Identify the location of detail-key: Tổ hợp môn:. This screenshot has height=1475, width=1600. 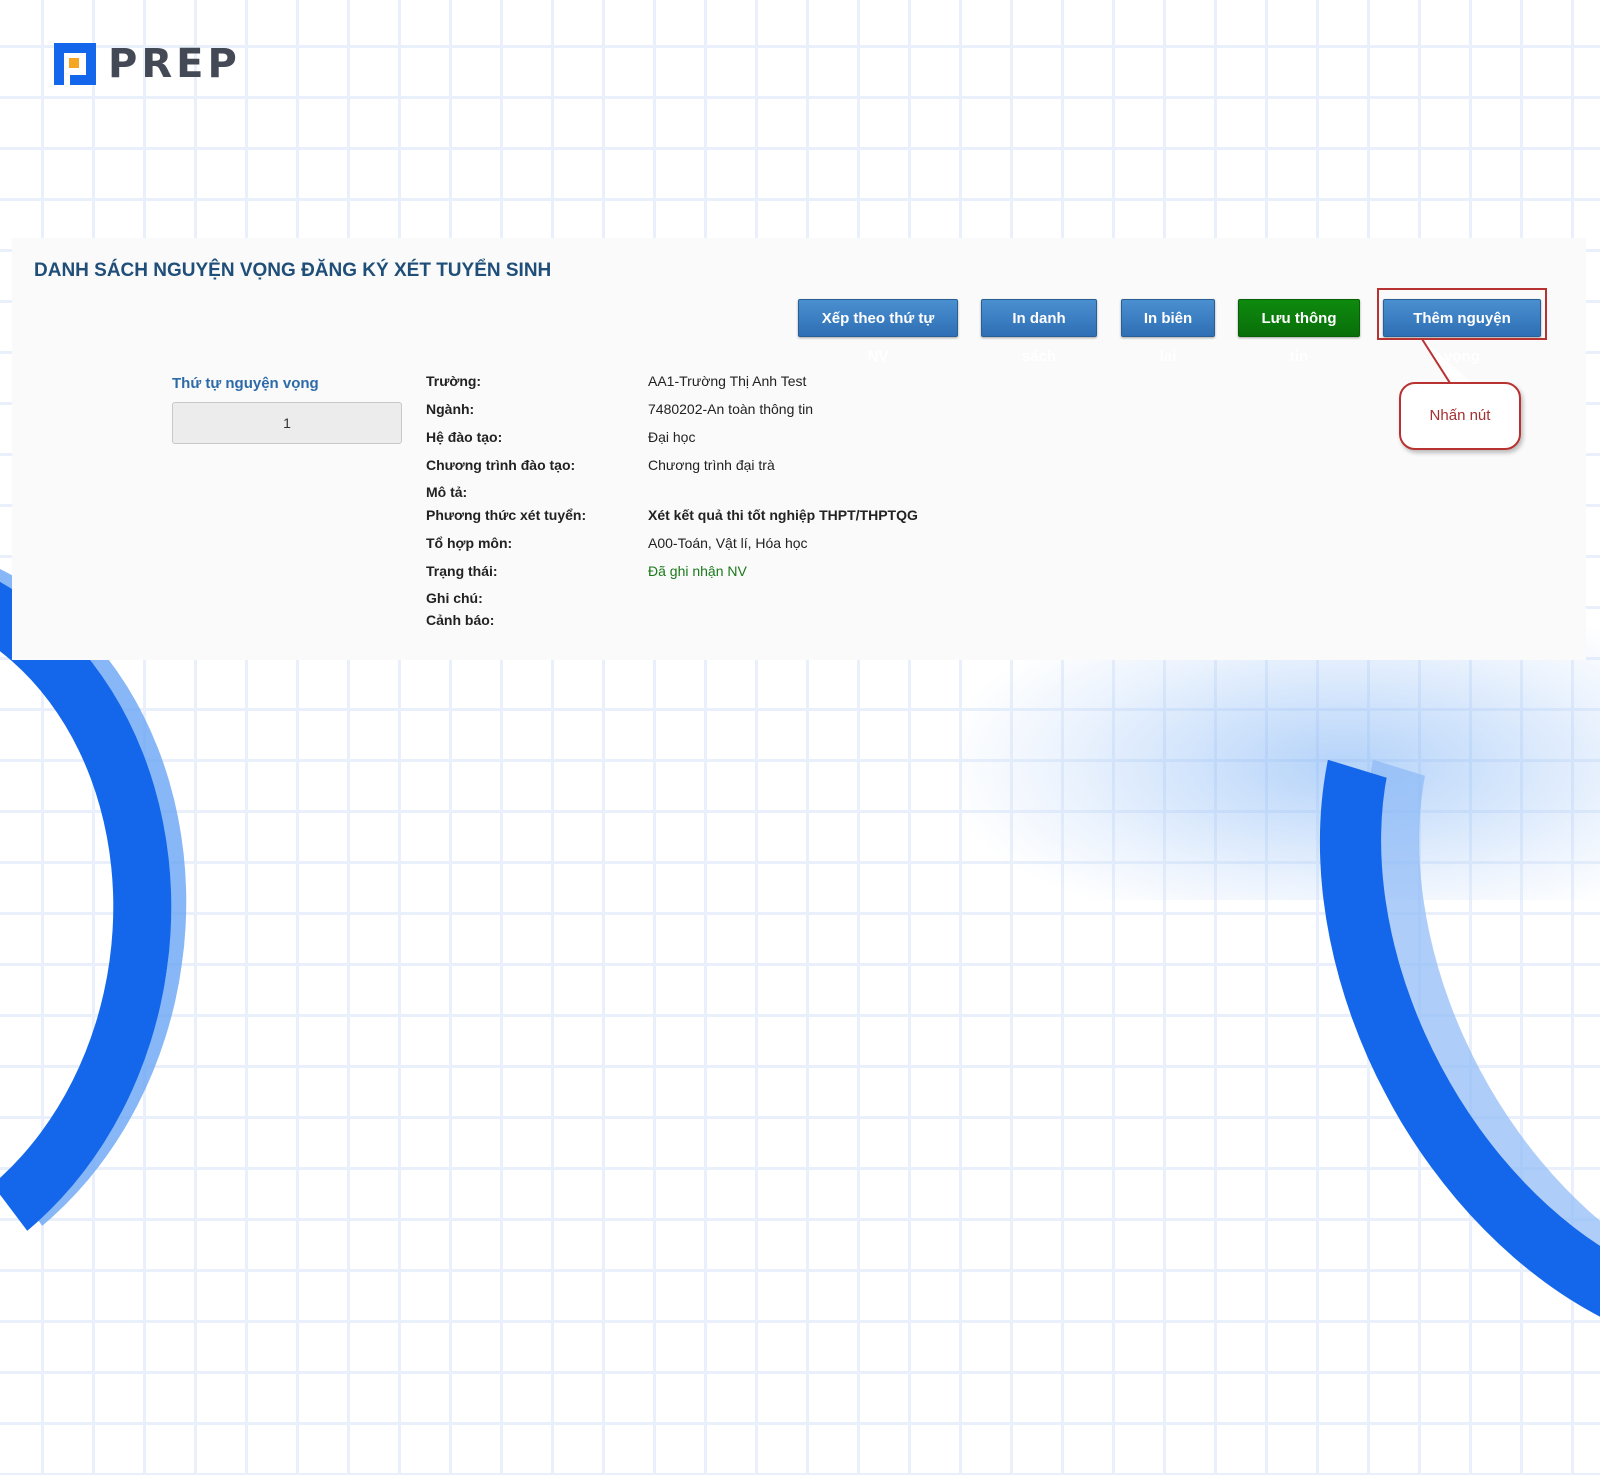
(469, 543).